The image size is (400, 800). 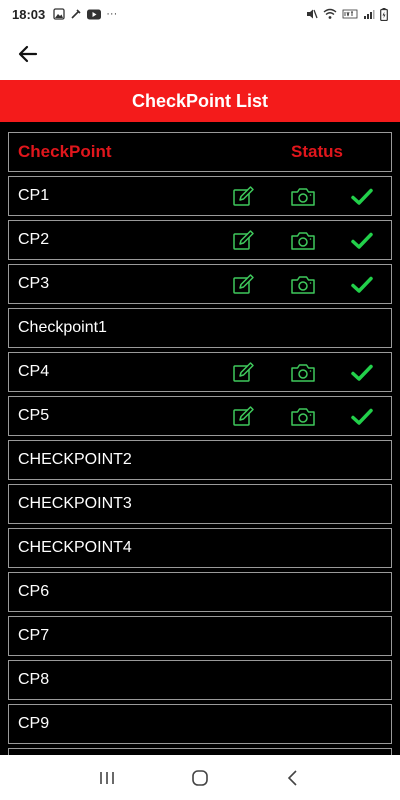 What do you see at coordinates (75, 547) in the screenshot?
I see `checkpoint-name: CHECKPOINT4` at bounding box center [75, 547].